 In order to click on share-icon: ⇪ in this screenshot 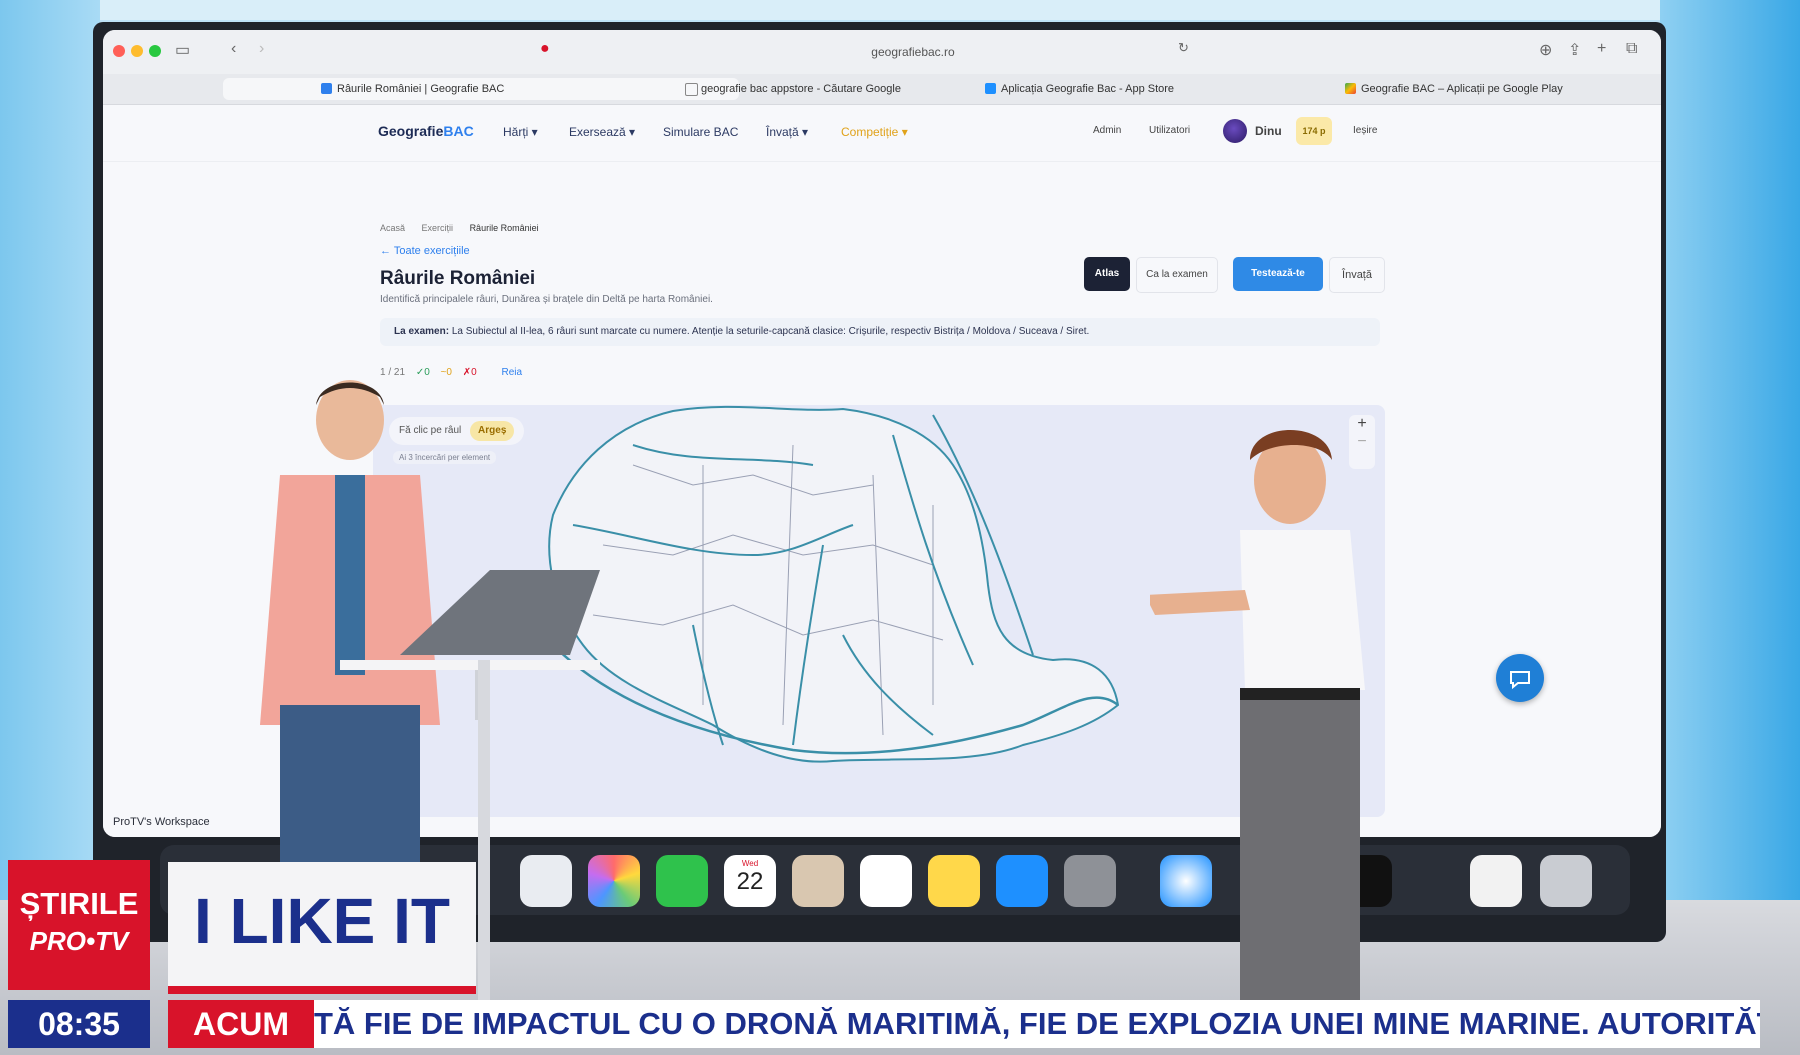, I will do `click(1574, 50)`.